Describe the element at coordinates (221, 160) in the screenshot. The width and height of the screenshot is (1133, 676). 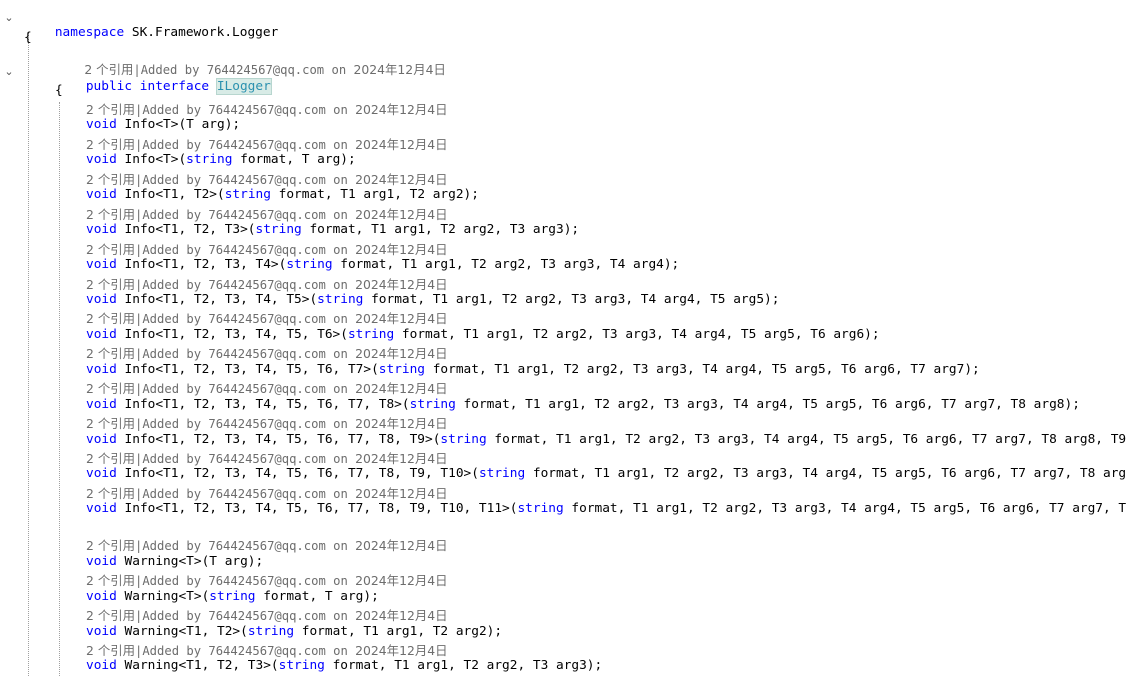
I see `method-declaration: void Info<T>(string format, T arg);` at that location.